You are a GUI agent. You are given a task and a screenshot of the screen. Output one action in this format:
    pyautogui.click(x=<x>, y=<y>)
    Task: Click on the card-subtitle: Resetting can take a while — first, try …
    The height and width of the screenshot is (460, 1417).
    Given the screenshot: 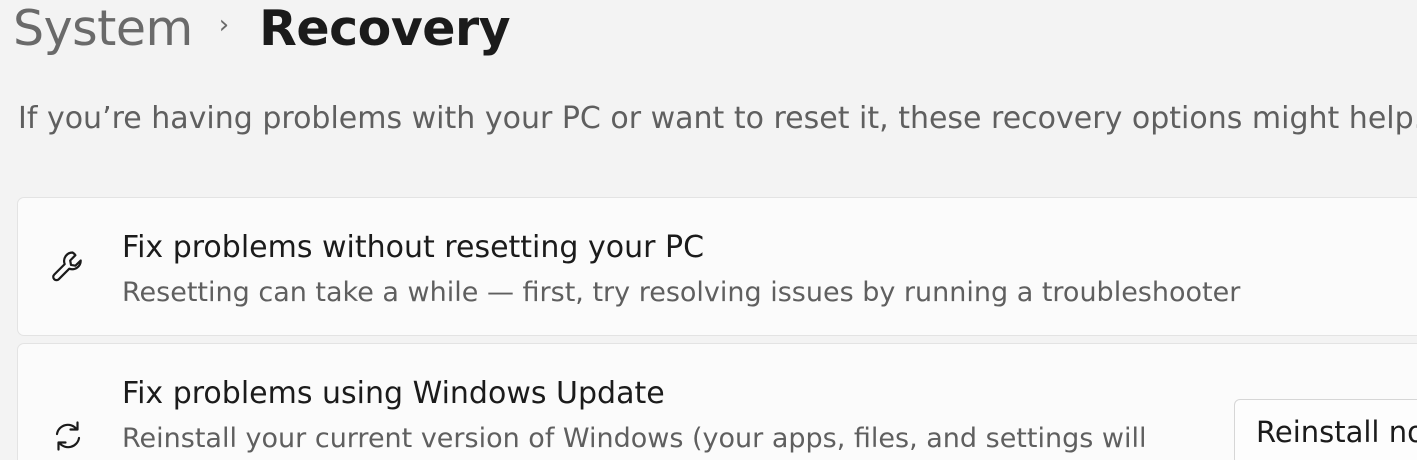 What is the action you would take?
    pyautogui.click(x=681, y=292)
    